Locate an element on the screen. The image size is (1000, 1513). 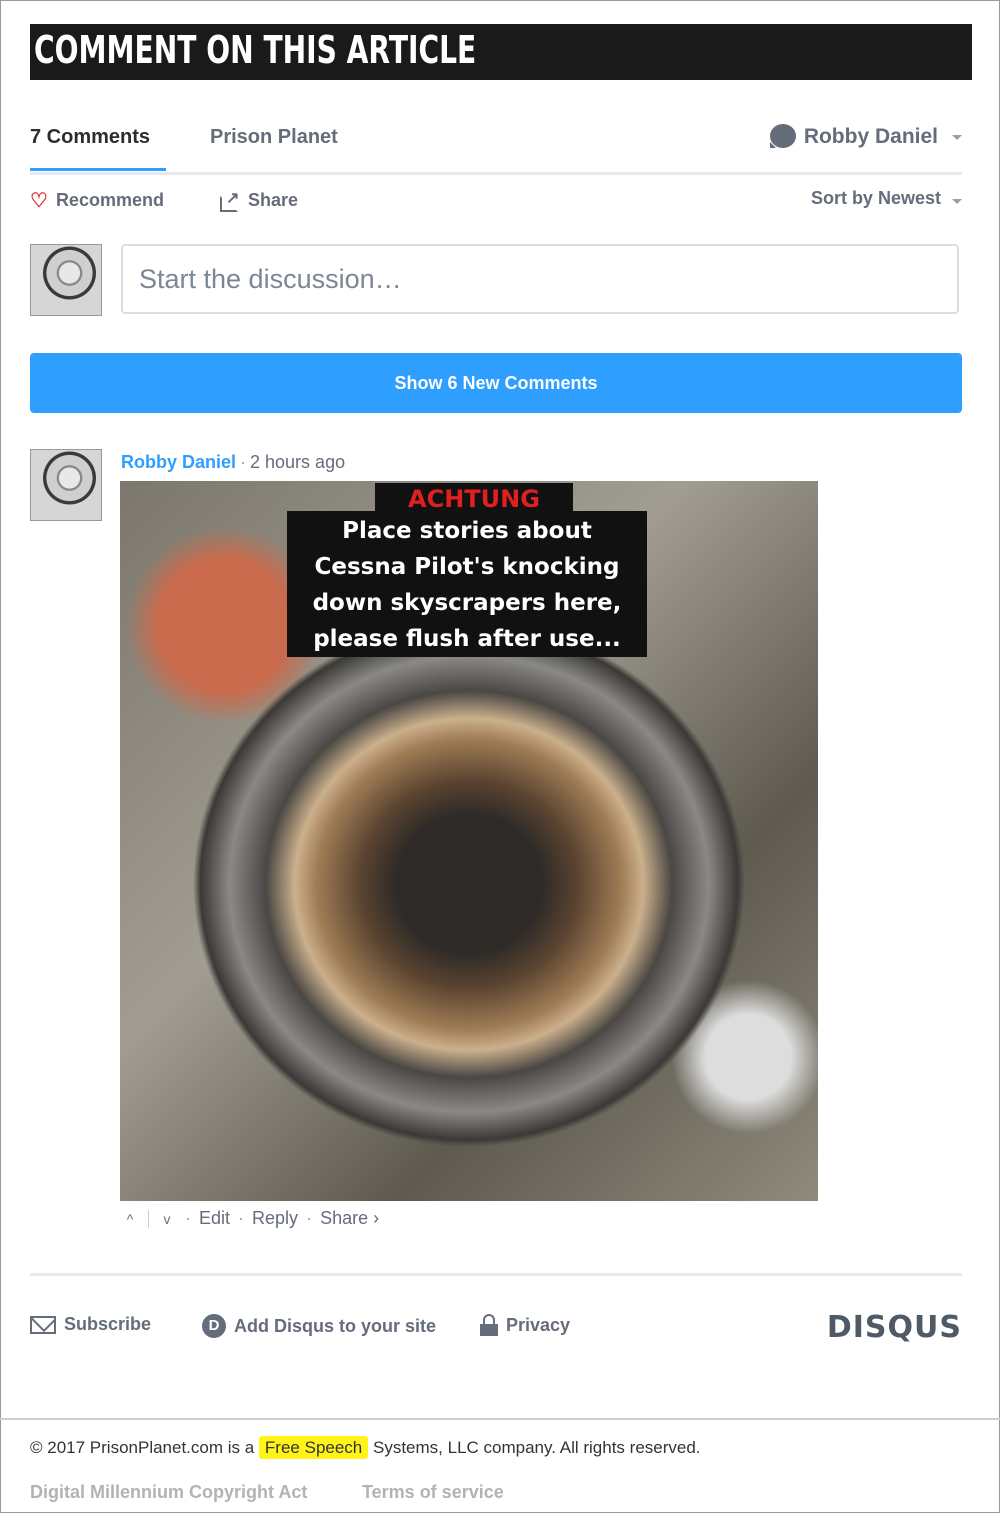
caption-line: Place stories about is located at coordinates (467, 531).